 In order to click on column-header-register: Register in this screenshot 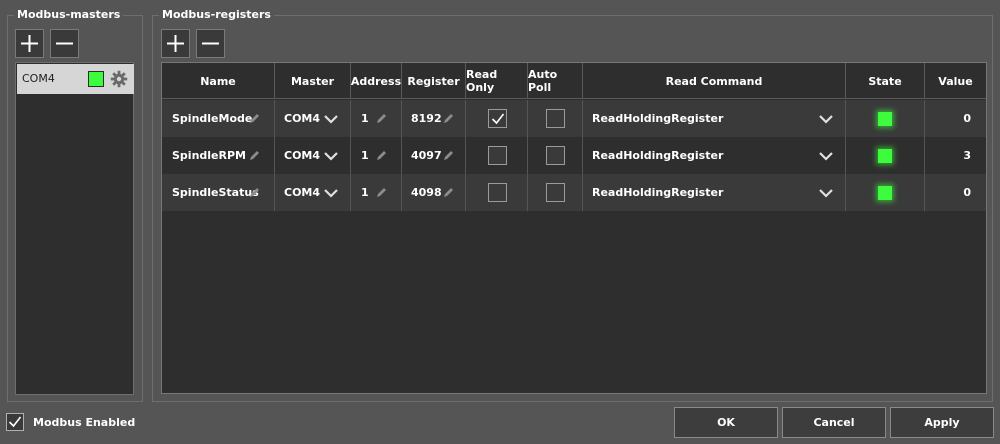, I will do `click(434, 81)`.